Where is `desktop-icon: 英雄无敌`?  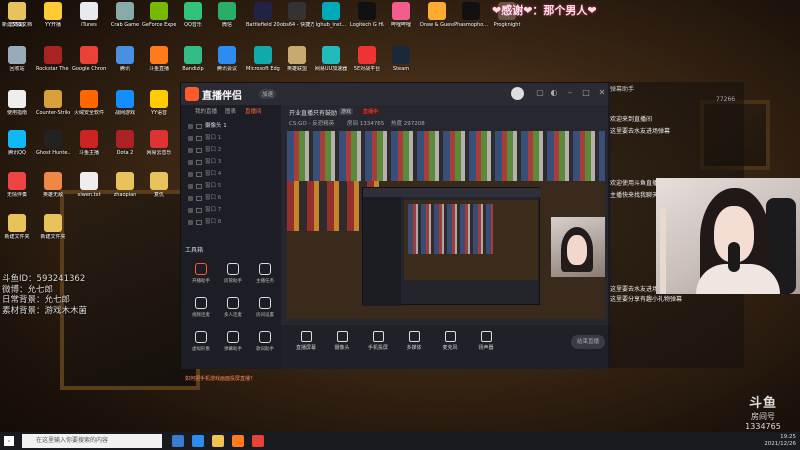 desktop-icon: 英雄无敌 is located at coordinates (53, 190).